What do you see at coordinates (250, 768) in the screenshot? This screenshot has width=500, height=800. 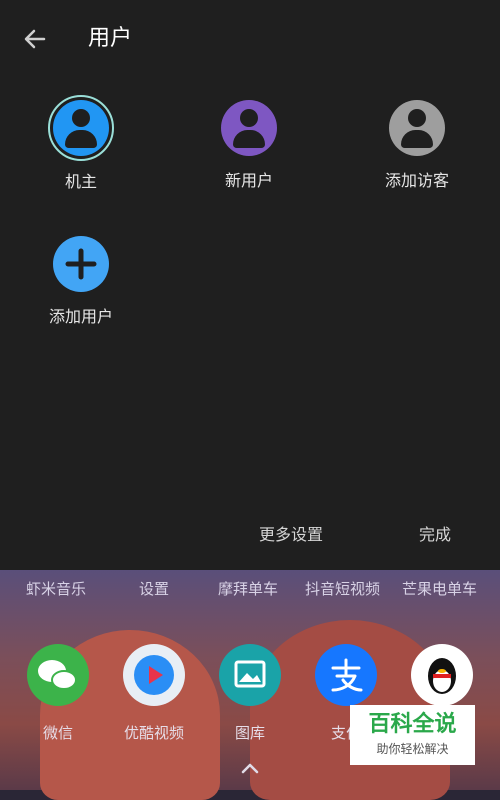 I see `chevron-up-icon` at bounding box center [250, 768].